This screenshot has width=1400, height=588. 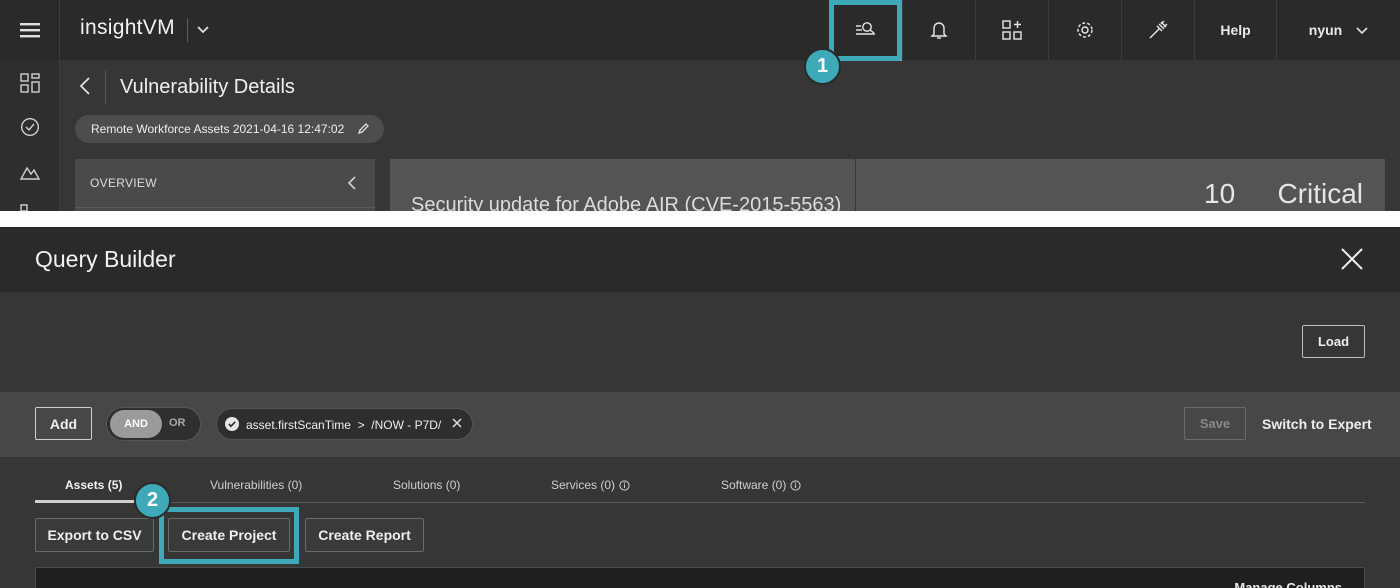 I want to click on filter-chip-label: asset.firstScanTime > /NOW - P7D/, so click(x=344, y=425).